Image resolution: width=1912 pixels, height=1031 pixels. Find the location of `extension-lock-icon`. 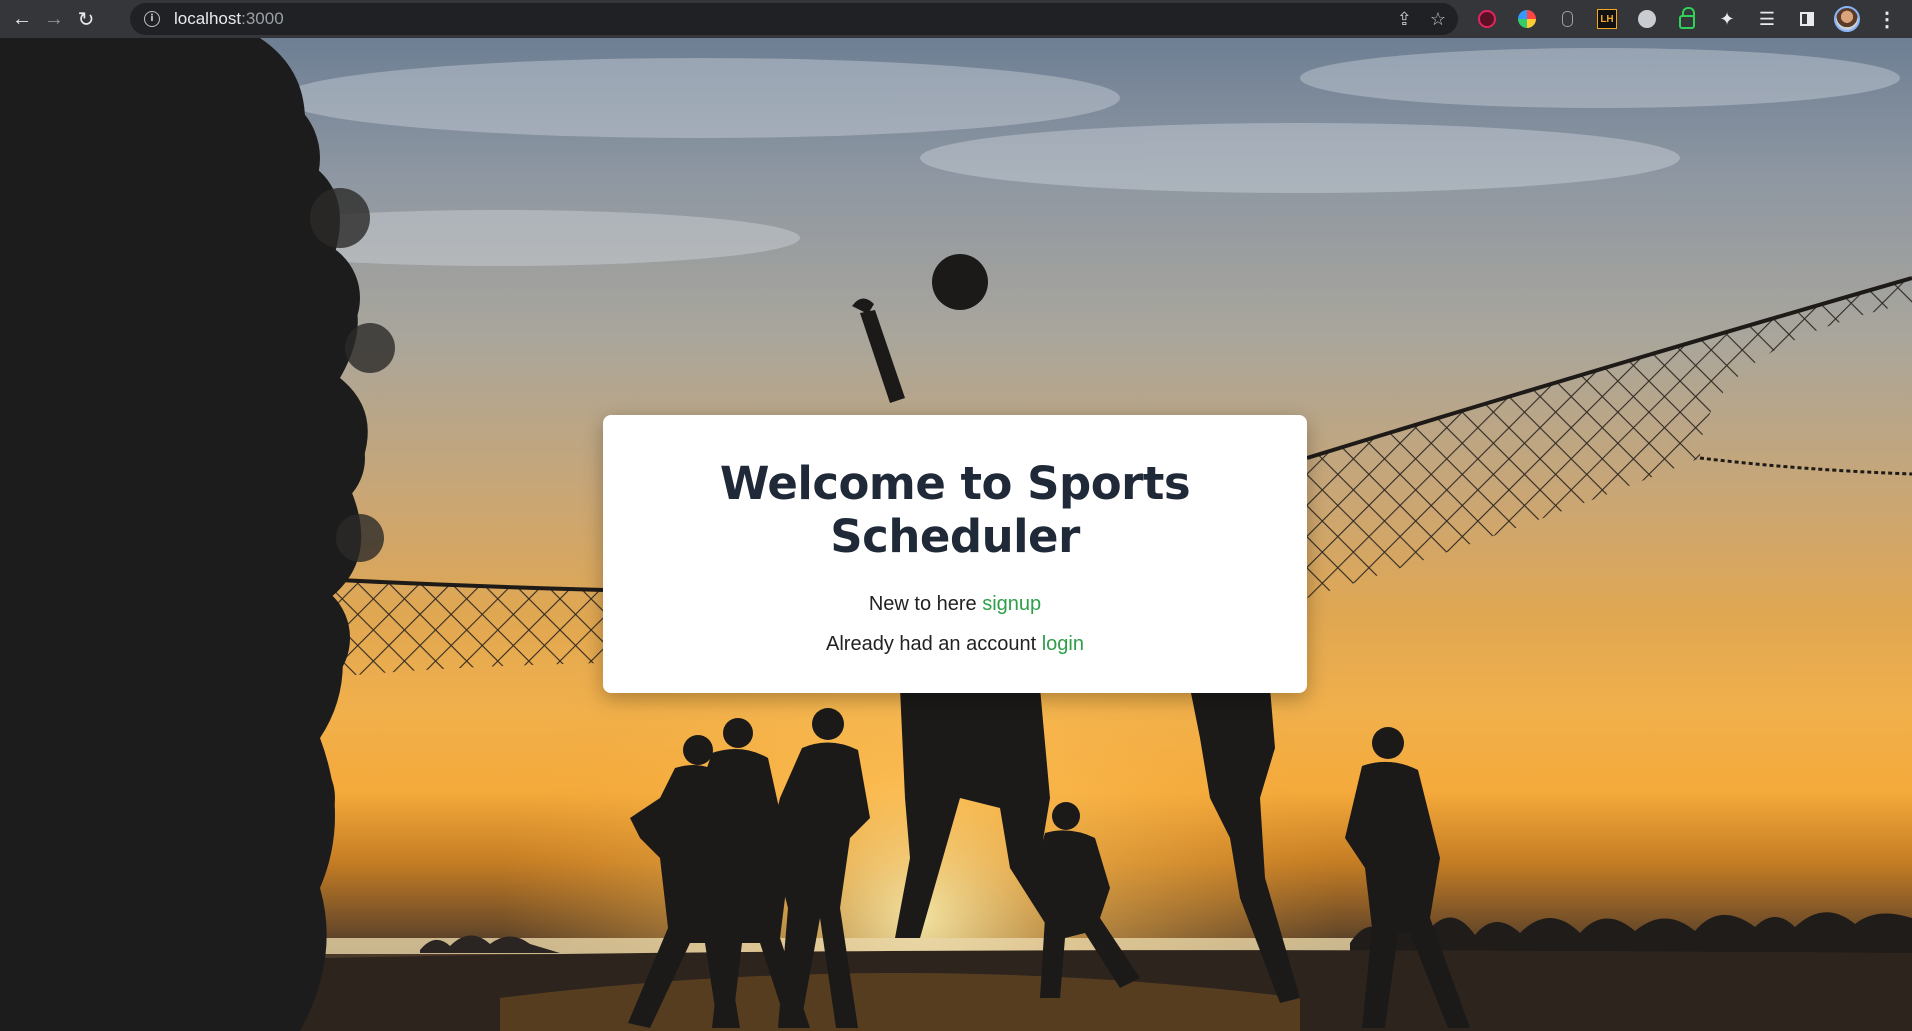

extension-lock-icon is located at coordinates (1687, 19).